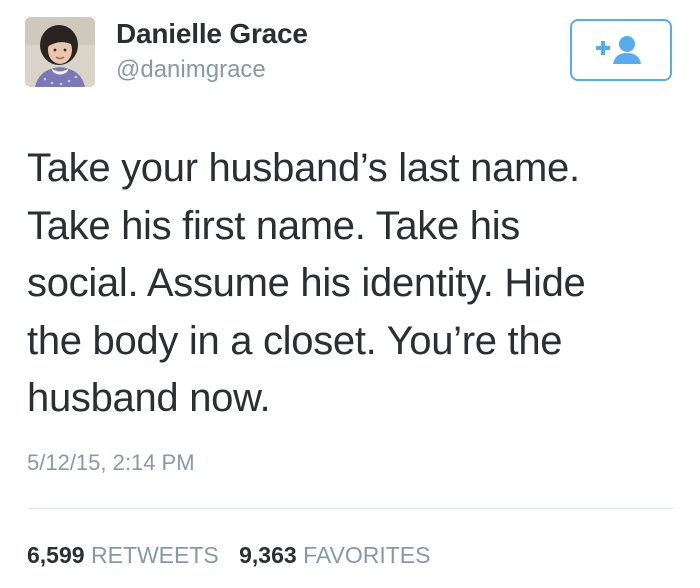 Image resolution: width=700 pixels, height=588 pixels. I want to click on tweet-text-line: husband now., so click(149, 398).